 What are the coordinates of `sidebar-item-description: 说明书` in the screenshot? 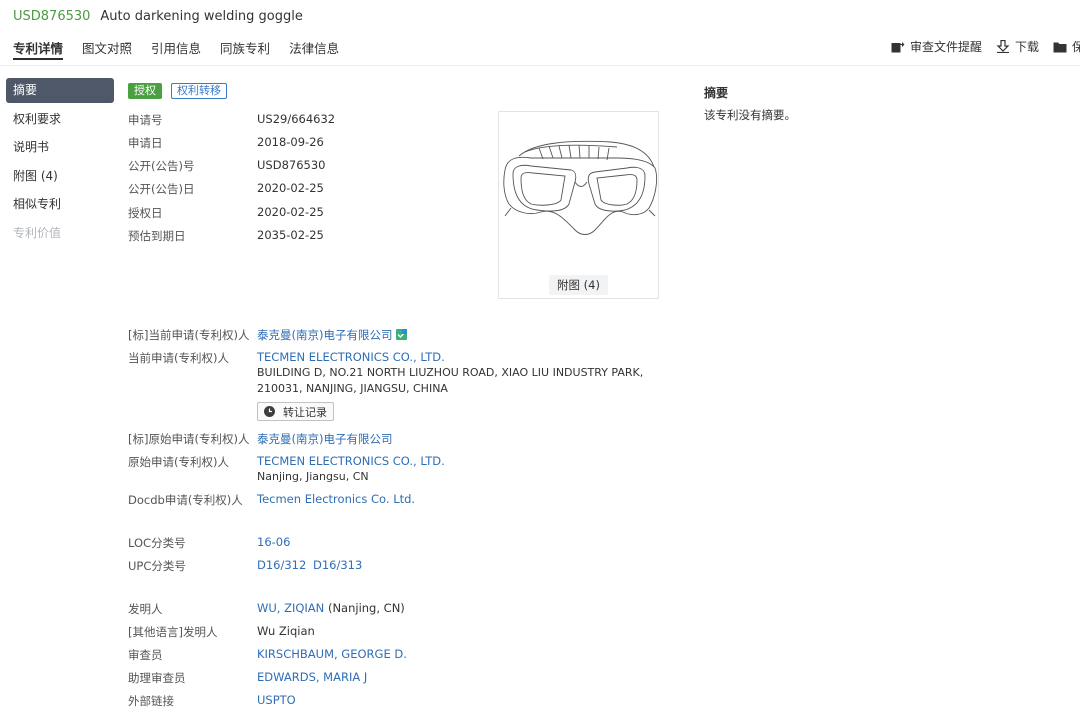 It's located at (60, 147).